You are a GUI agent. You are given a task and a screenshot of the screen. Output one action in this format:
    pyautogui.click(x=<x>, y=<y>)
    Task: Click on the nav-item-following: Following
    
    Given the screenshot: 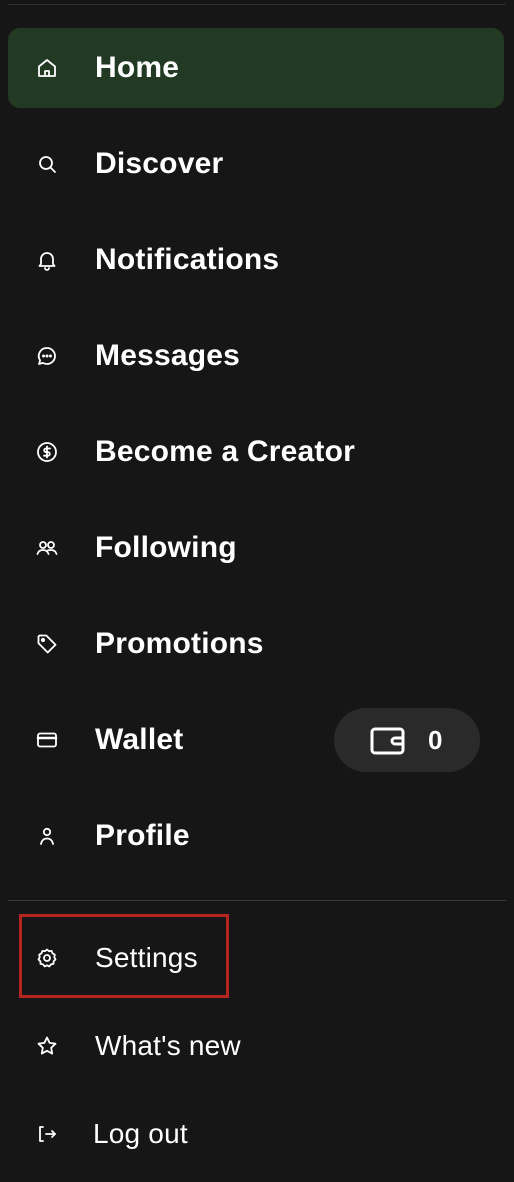 What is the action you would take?
    pyautogui.click(x=256, y=548)
    